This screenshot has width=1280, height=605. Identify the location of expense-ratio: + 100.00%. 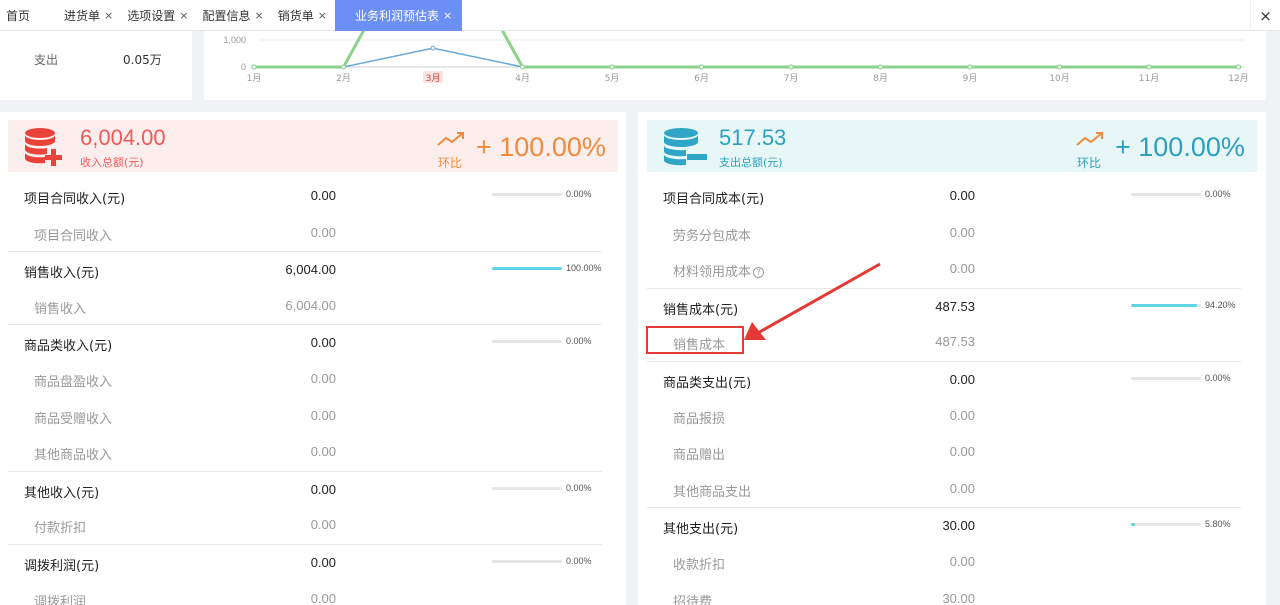
(1180, 147).